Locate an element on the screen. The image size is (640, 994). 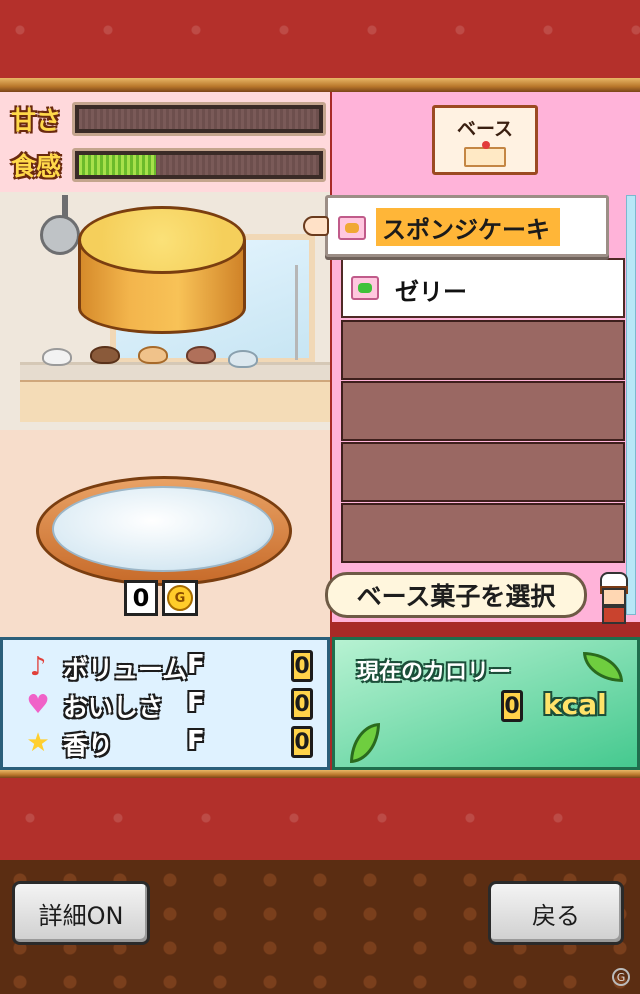
stat-row-aroma: ★ 香り F 0 is located at coordinates (169, 744).